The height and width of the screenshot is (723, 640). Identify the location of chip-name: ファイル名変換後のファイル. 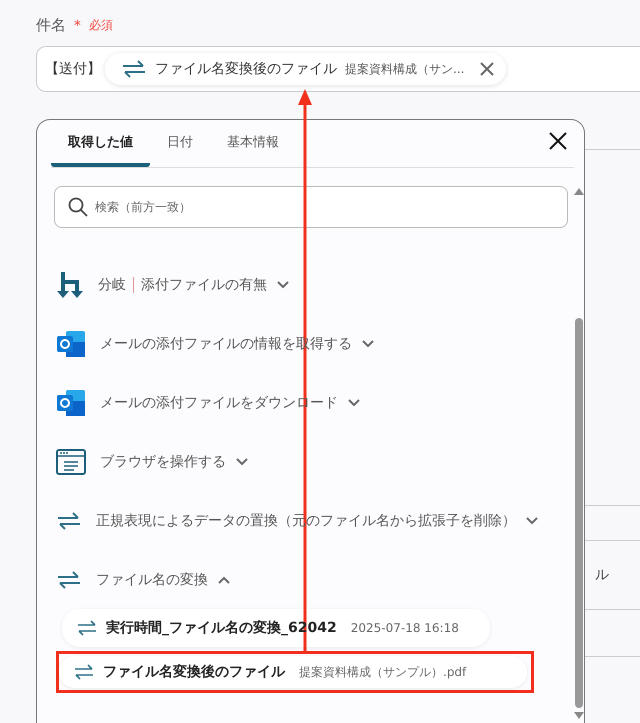
(246, 69).